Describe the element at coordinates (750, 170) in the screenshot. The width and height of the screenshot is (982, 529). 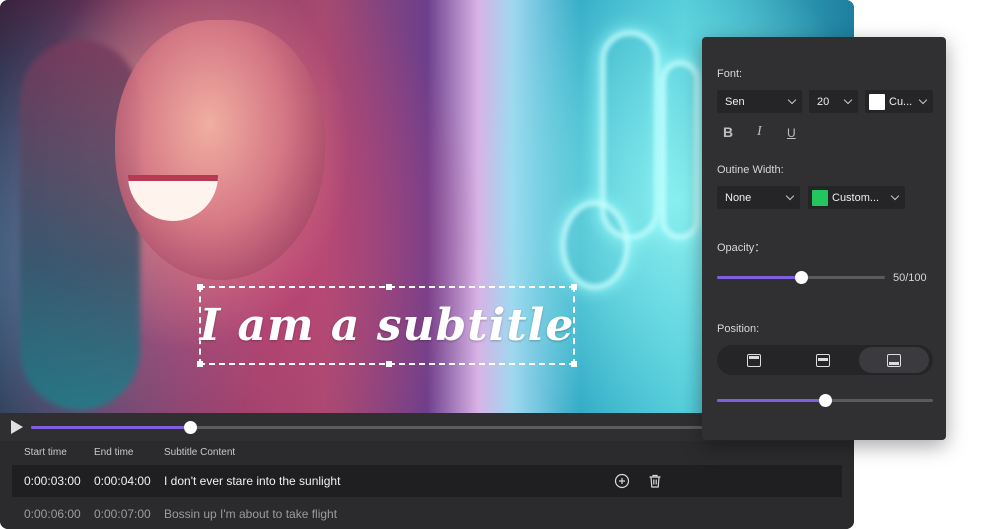
I see `outline-width-label: Outine Width:` at that location.